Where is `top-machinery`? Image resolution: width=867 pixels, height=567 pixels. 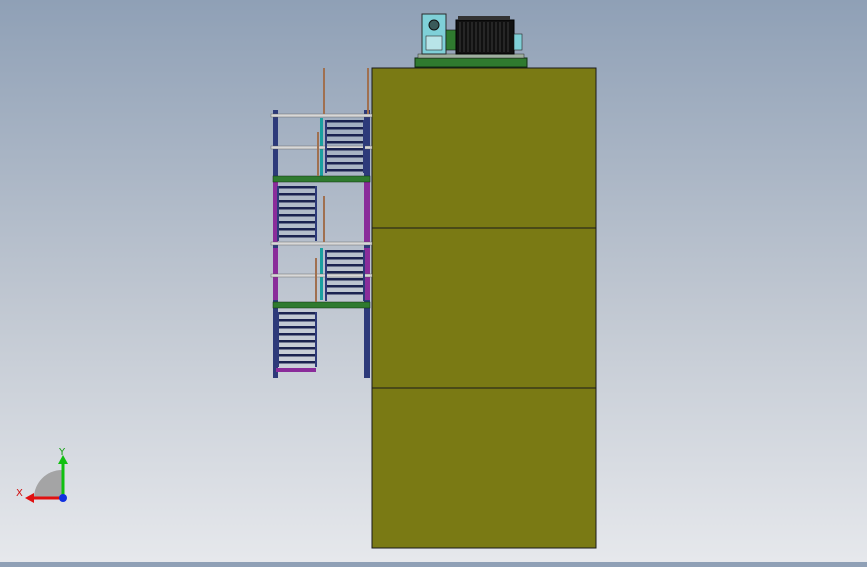
top-machinery is located at coordinates (471, 40).